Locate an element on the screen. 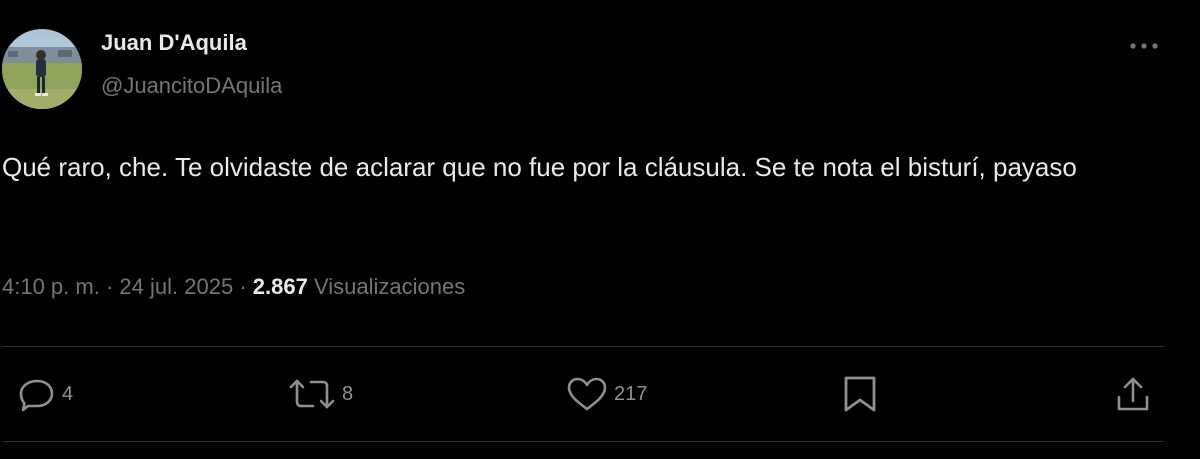 The height and width of the screenshot is (459, 1200). retweet-icon is located at coordinates (312, 394).